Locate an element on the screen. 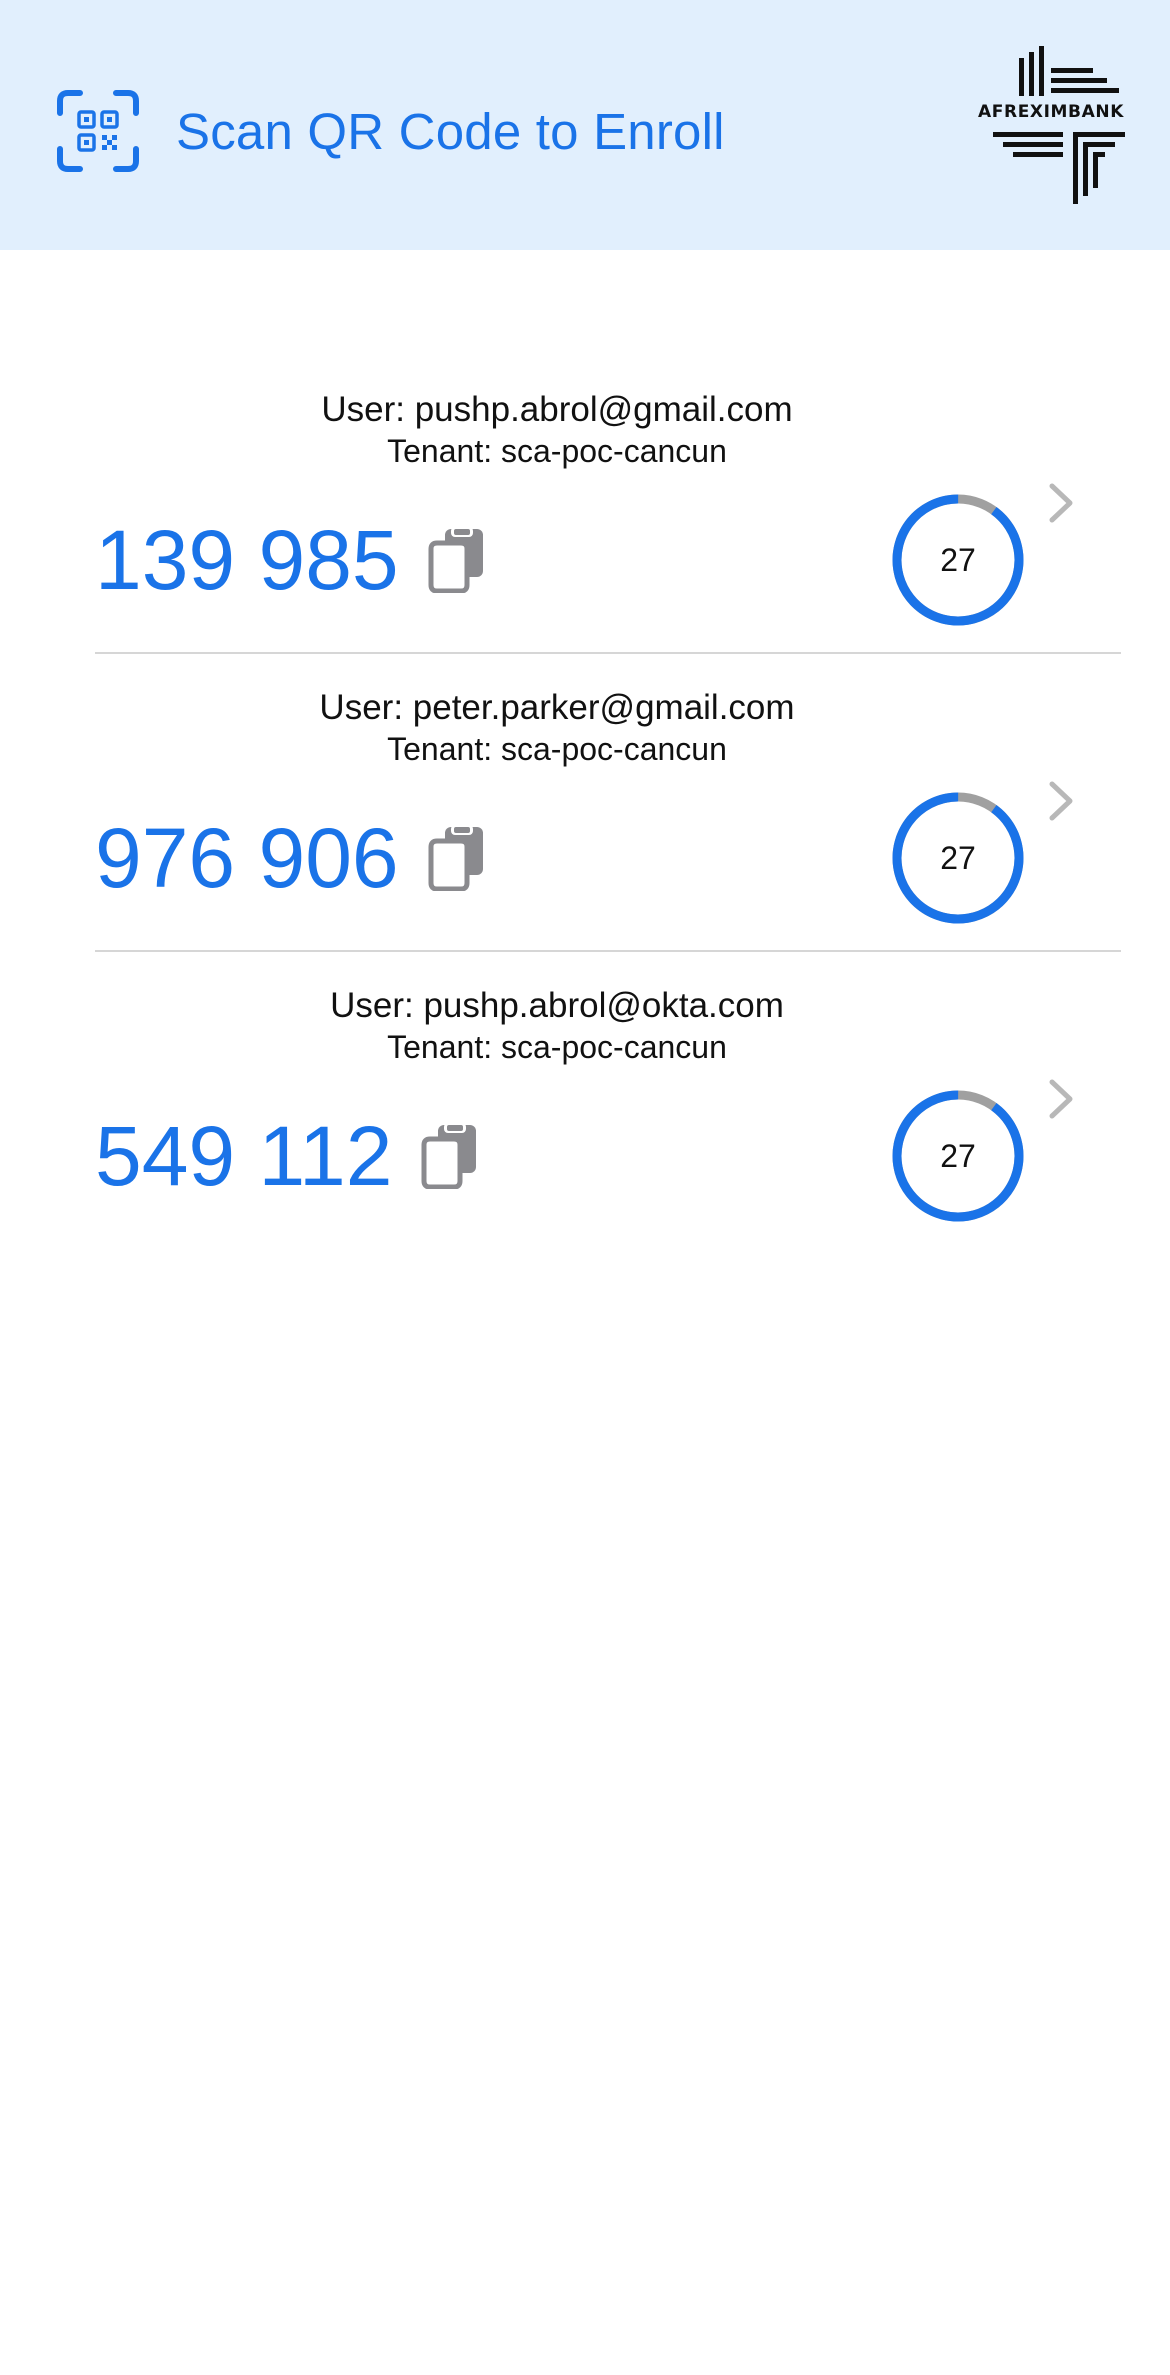  otp-code: 976 906 is located at coordinates (247, 858).